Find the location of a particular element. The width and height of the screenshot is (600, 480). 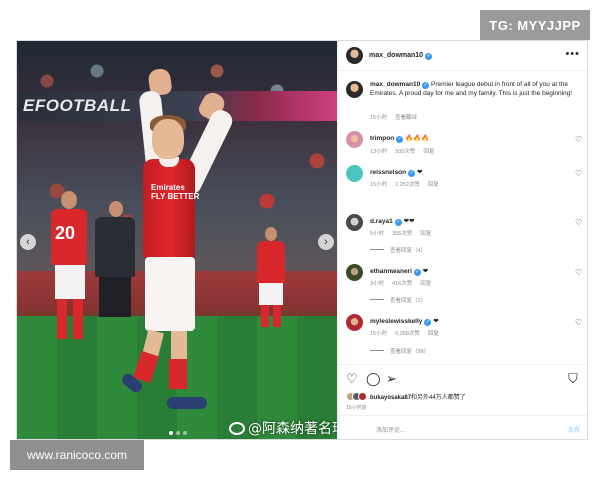

author-avatar is located at coordinates (354, 55).